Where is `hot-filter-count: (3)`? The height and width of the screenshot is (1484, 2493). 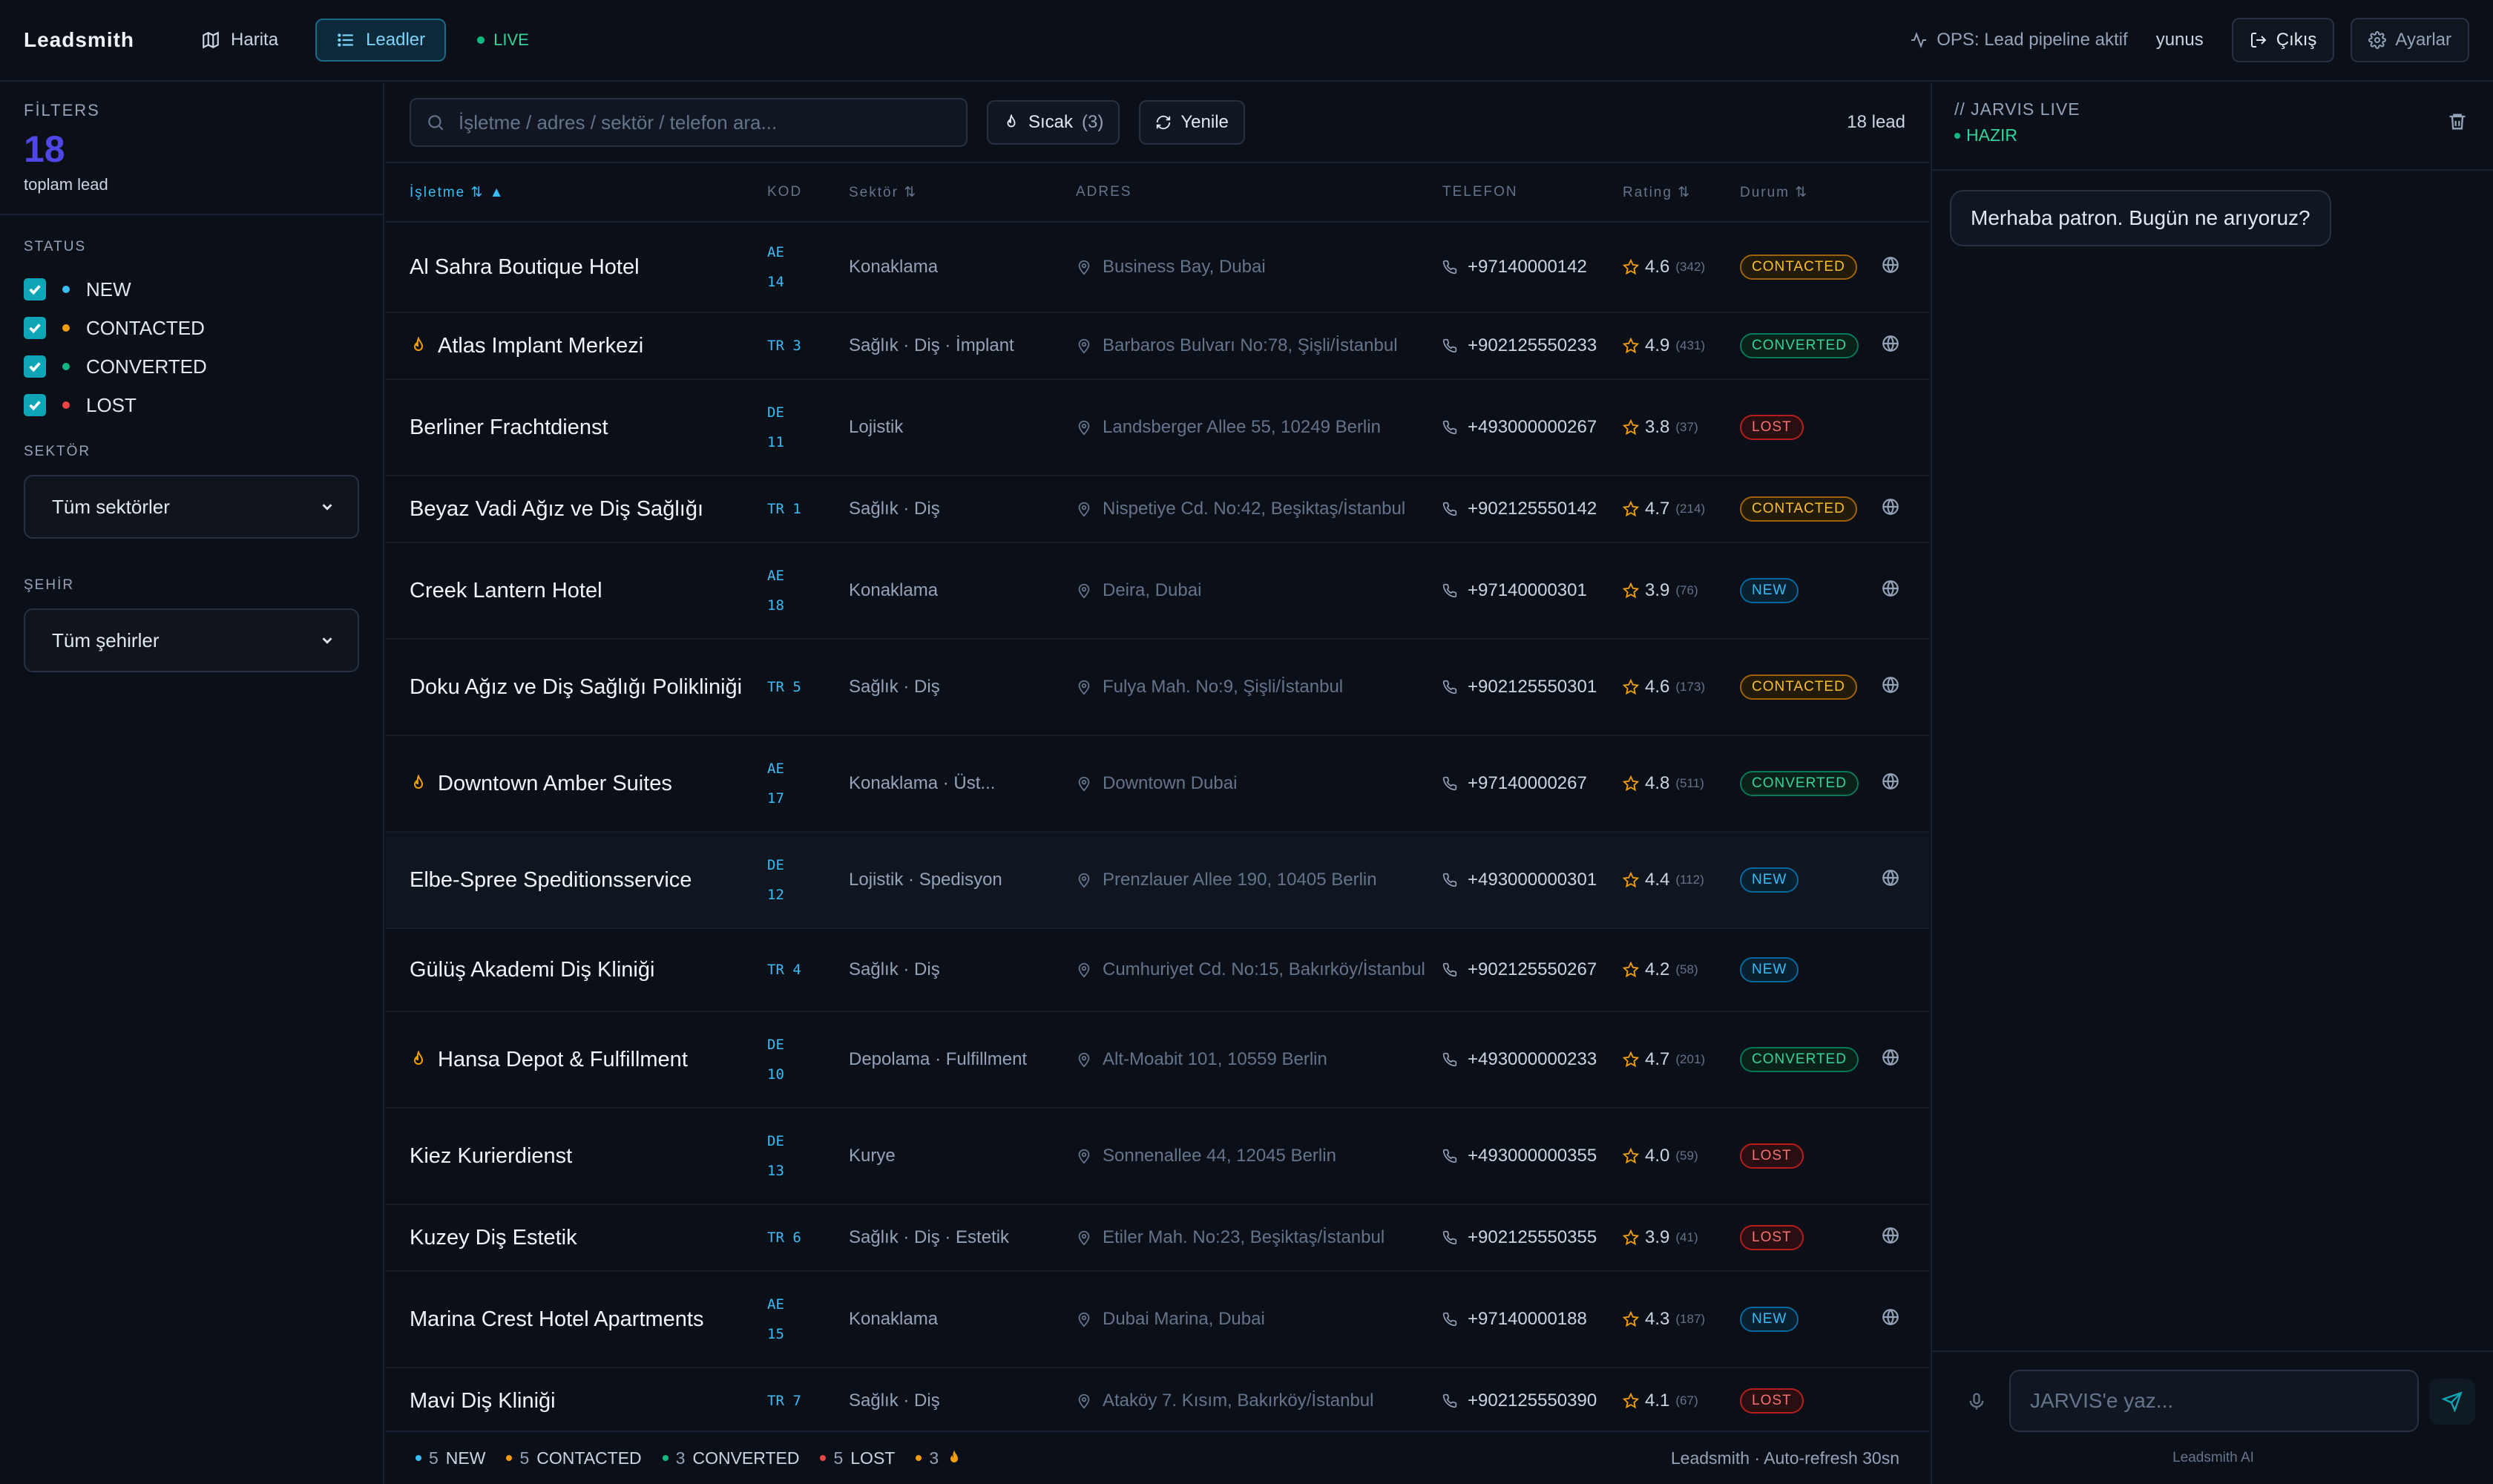
hot-filter-count: (3) is located at coordinates (1093, 122).